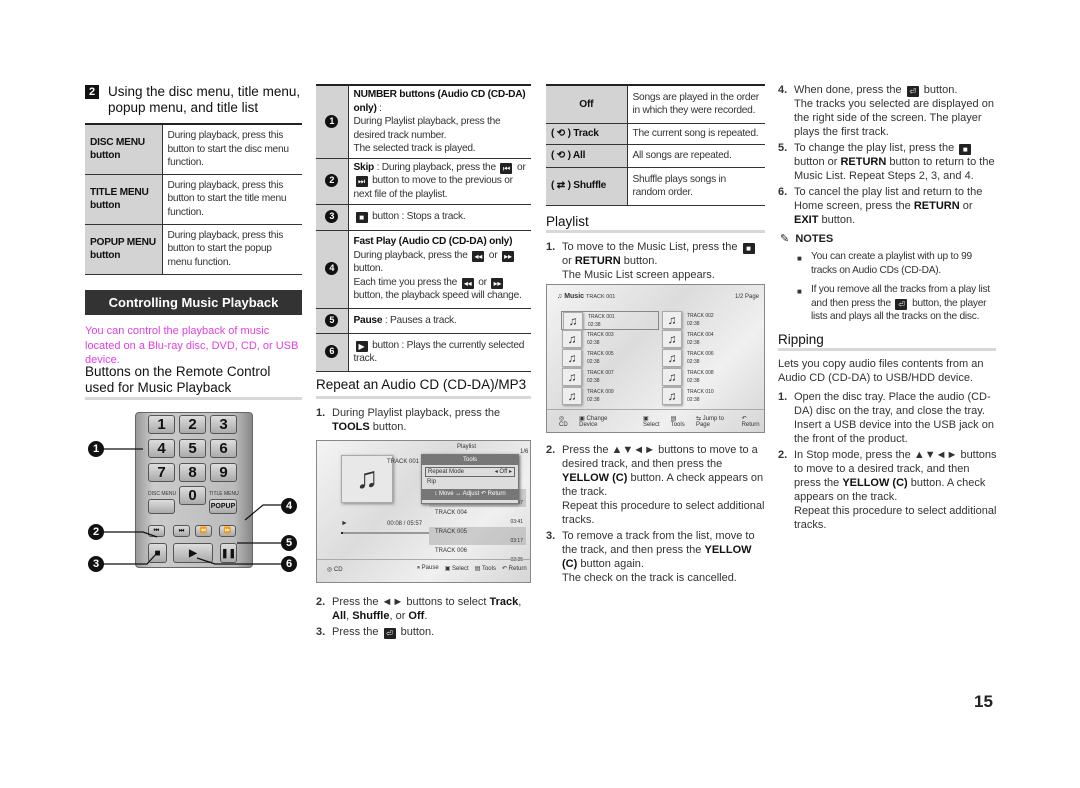 This screenshot has height=788, width=1080. Describe the element at coordinates (332, 181) in the screenshot. I see `callout-number: 2` at that location.